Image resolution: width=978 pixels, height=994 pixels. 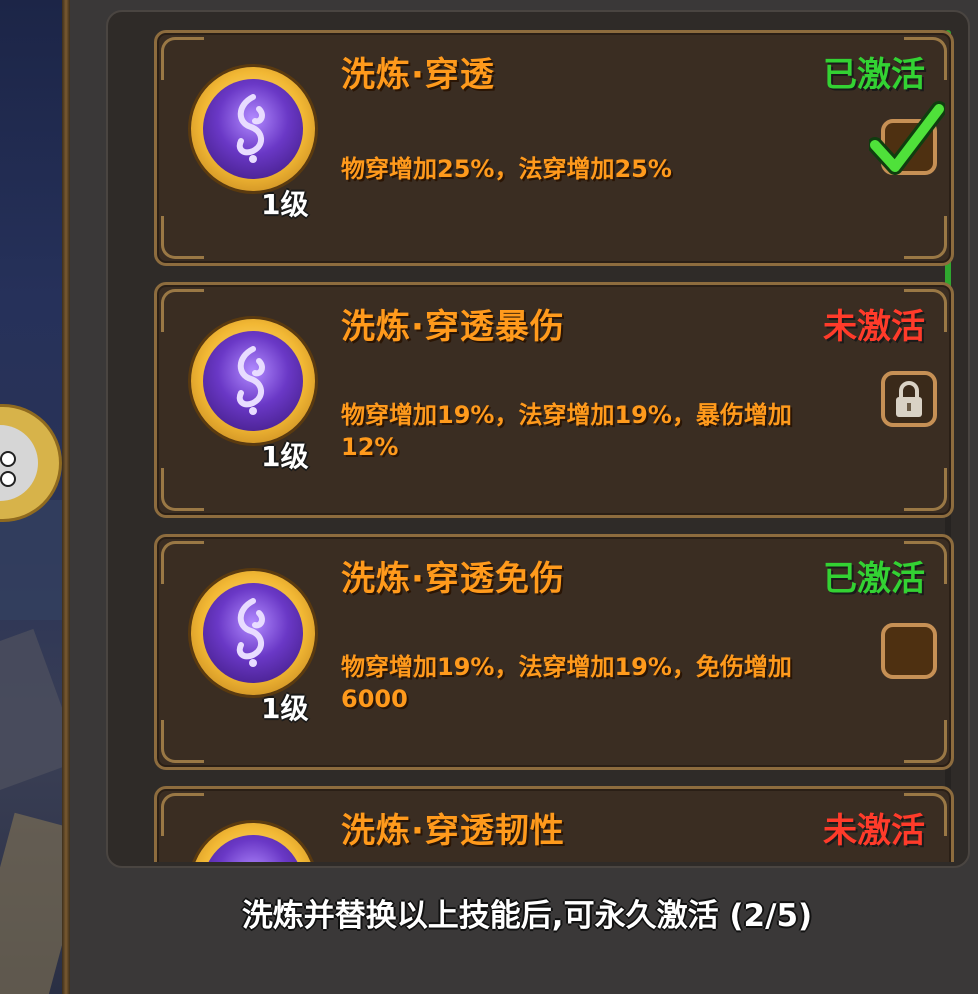 What do you see at coordinates (453, 579) in the screenshot?
I see `skill-title: 洗炼·穿透免伤` at bounding box center [453, 579].